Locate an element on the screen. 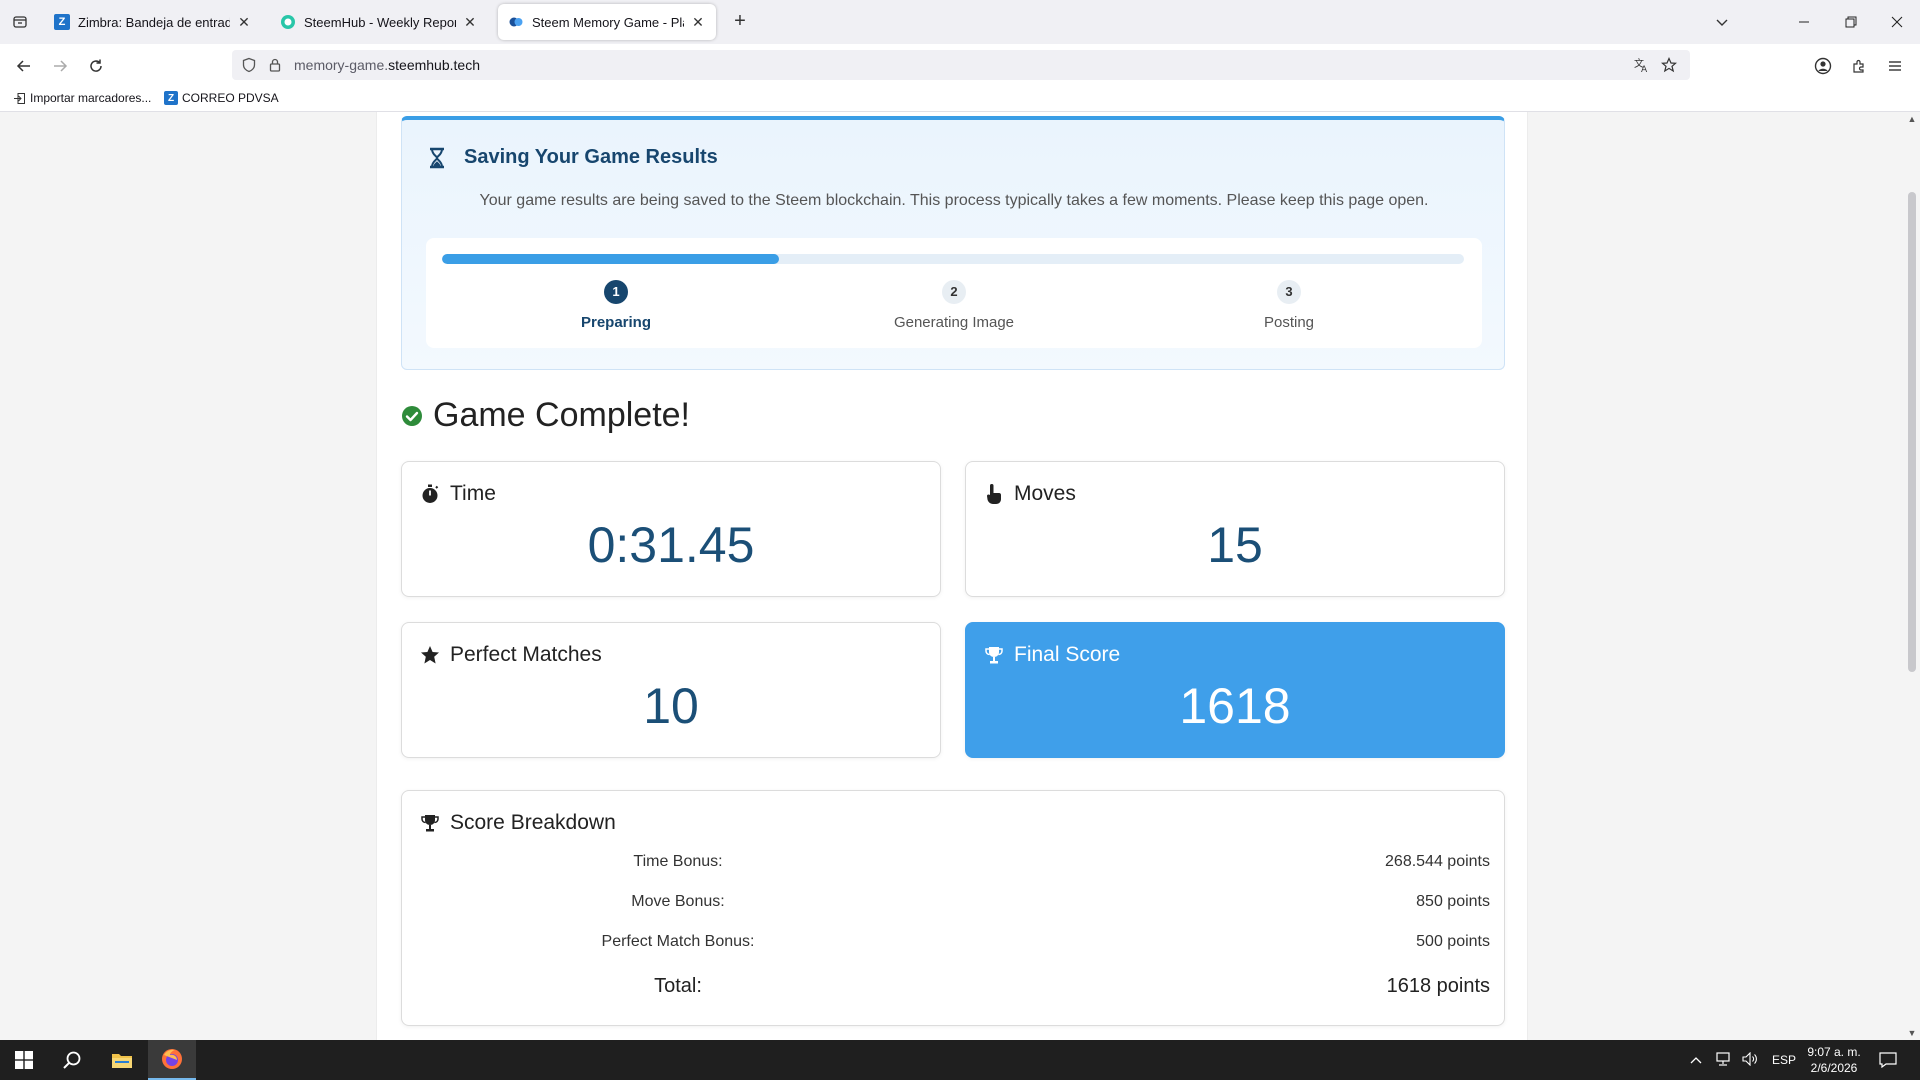 The height and width of the screenshot is (1080, 1920). extensions-icon is located at coordinates (1859, 66).